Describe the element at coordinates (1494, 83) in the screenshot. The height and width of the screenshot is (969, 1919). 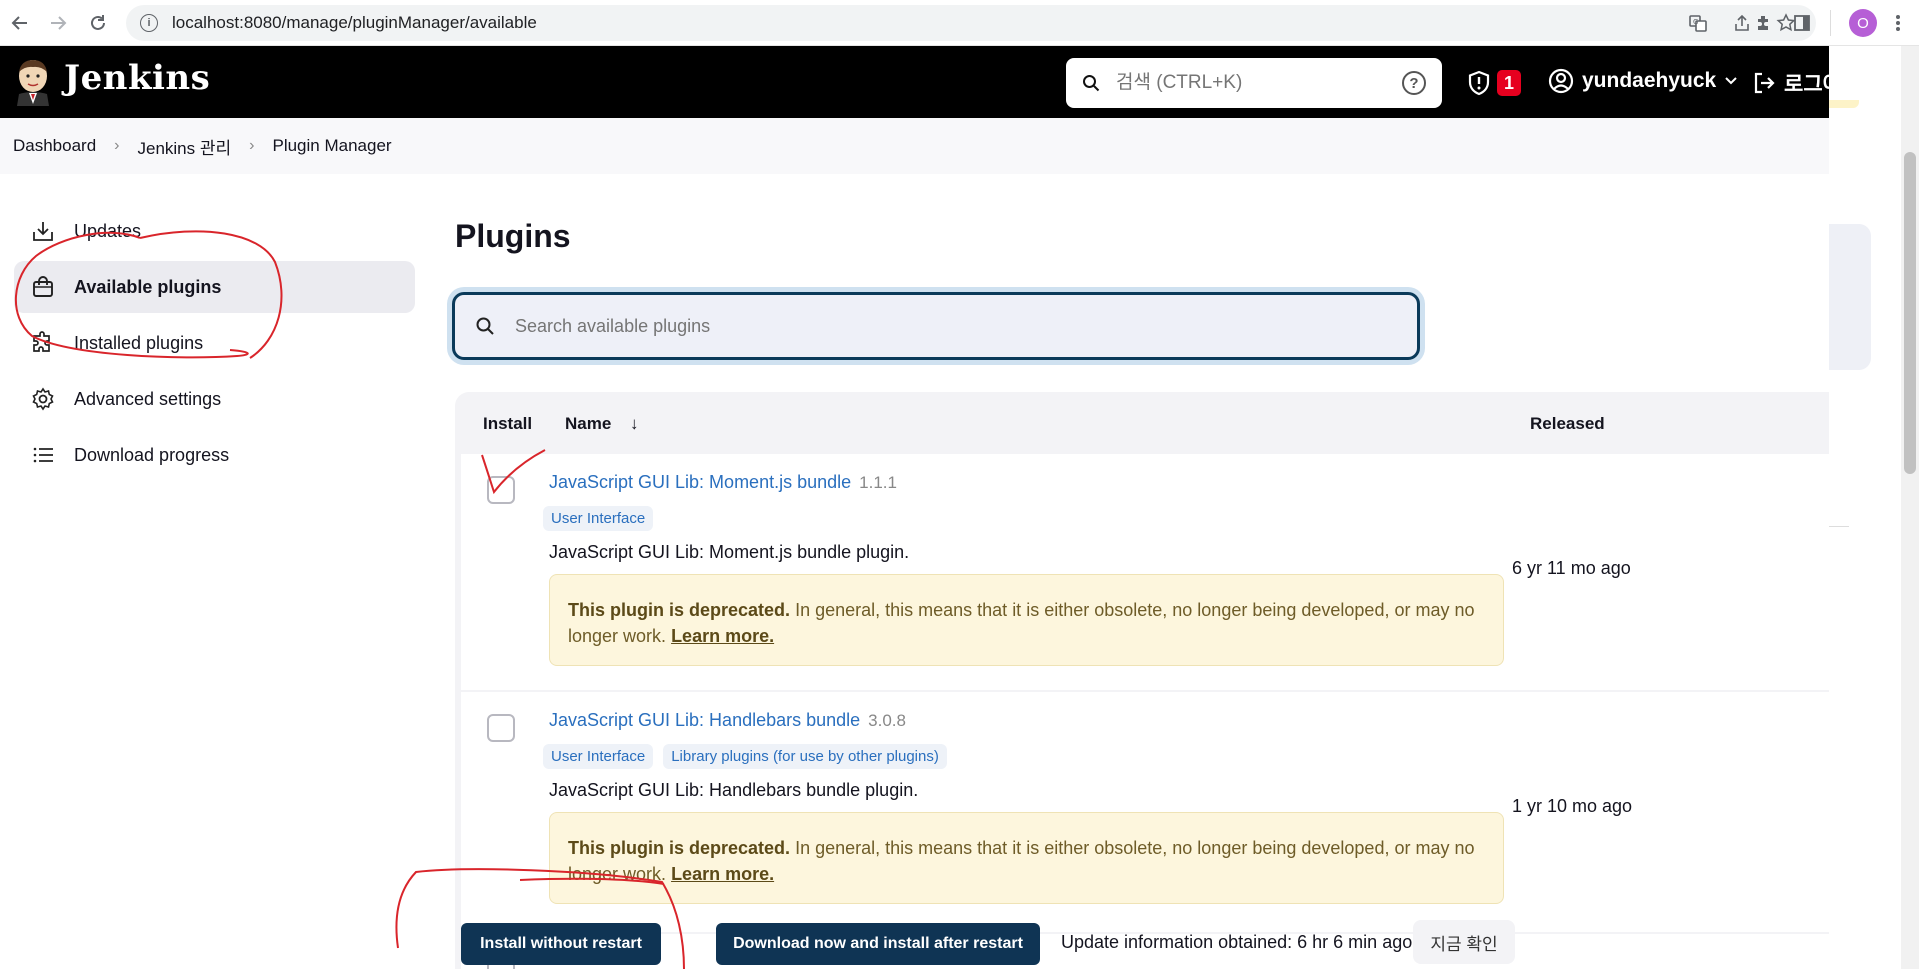
I see `security-alerts: 1` at that location.